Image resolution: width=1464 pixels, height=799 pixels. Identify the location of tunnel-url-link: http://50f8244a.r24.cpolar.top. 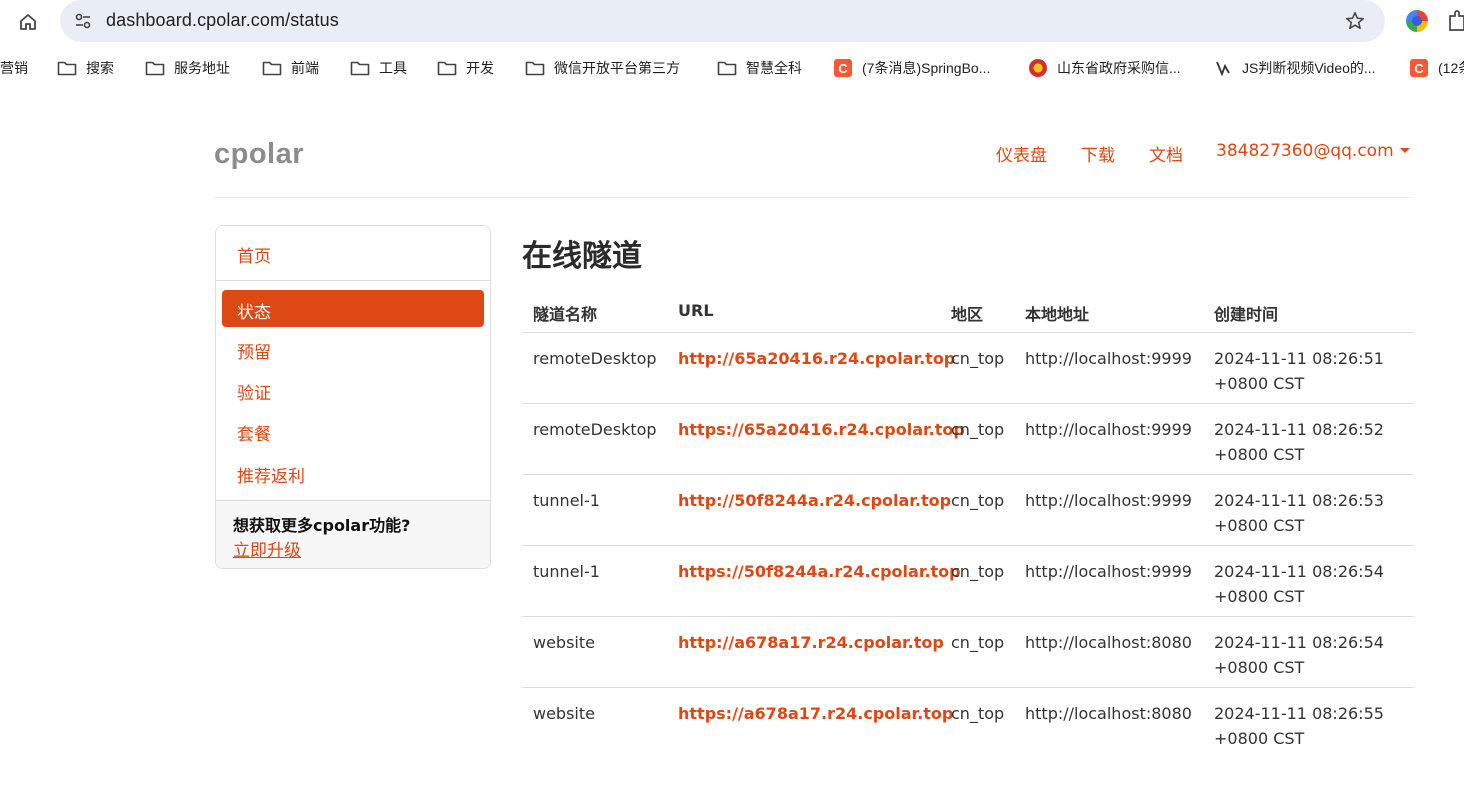
(814, 500).